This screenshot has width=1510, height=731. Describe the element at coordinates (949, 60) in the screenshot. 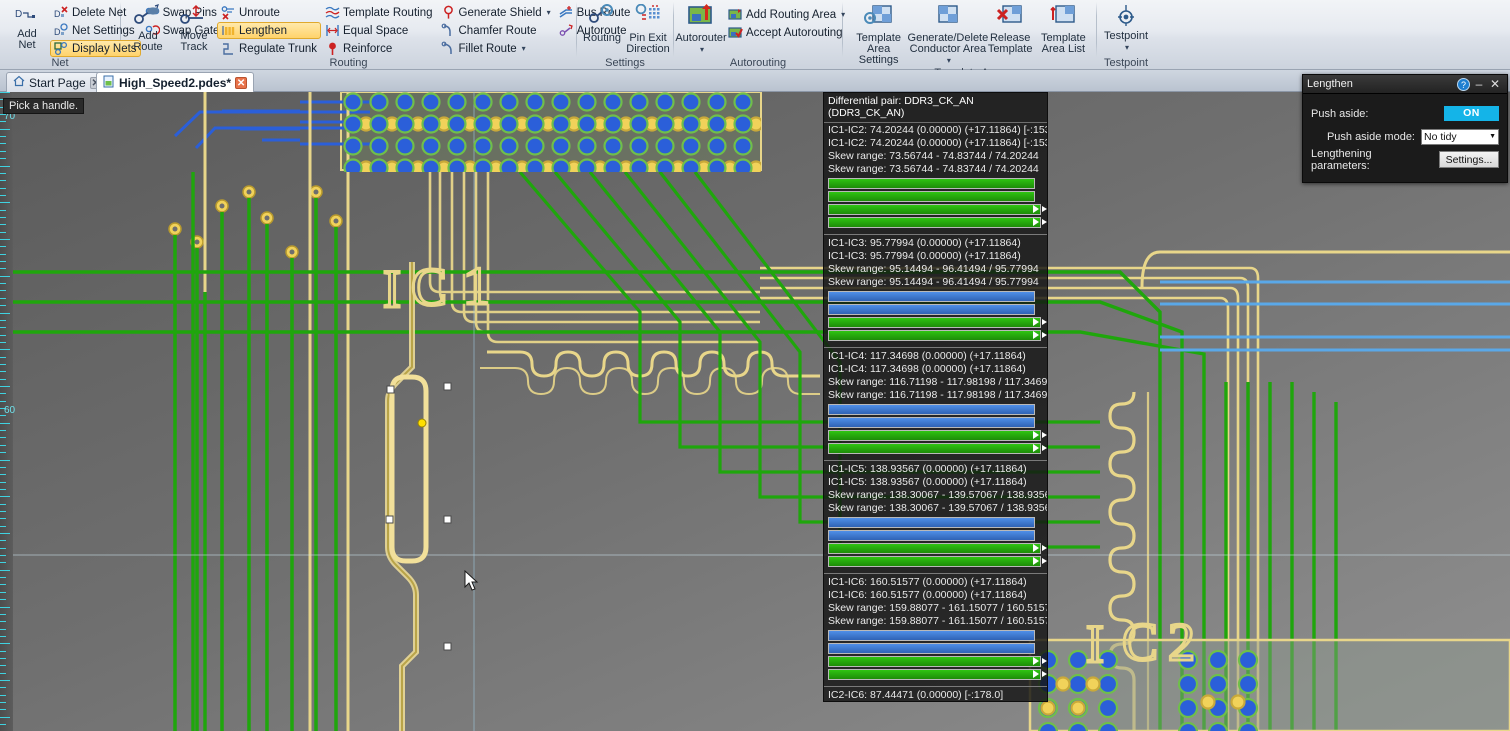

I see `generate-delete-caret-icon: ▾` at that location.